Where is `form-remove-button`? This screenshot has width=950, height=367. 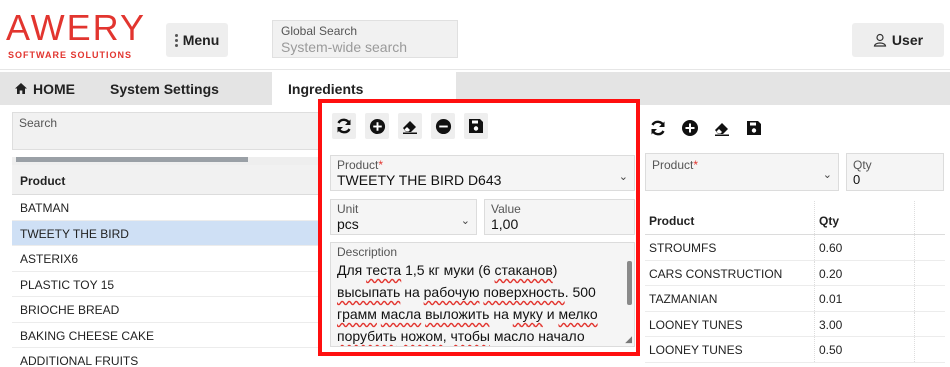
form-remove-button is located at coordinates (443, 126).